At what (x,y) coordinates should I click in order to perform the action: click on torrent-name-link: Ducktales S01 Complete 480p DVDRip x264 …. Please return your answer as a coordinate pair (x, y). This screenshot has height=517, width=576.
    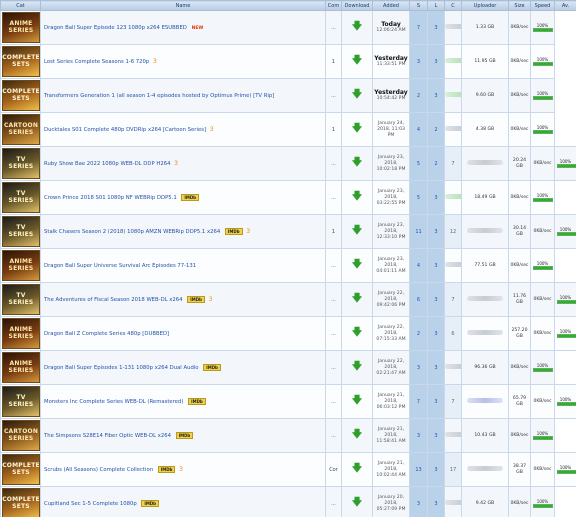
    Looking at the image, I should click on (125, 130).